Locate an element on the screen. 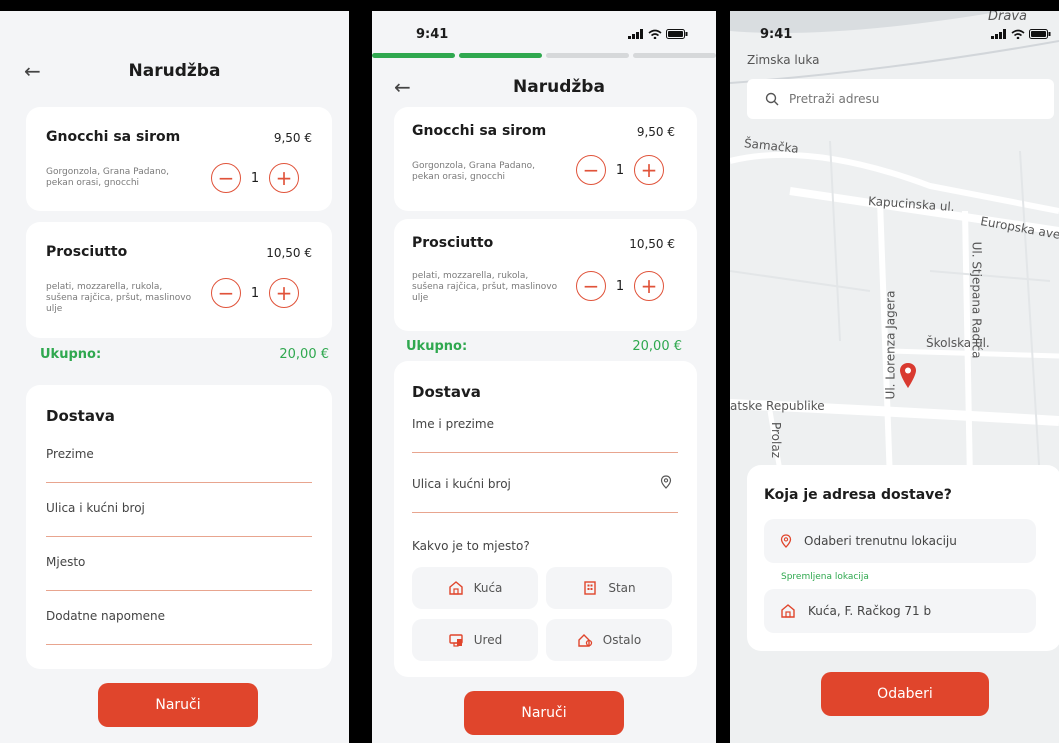 This screenshot has width=1059, height=743. place-type-label: Stan is located at coordinates (622, 588).